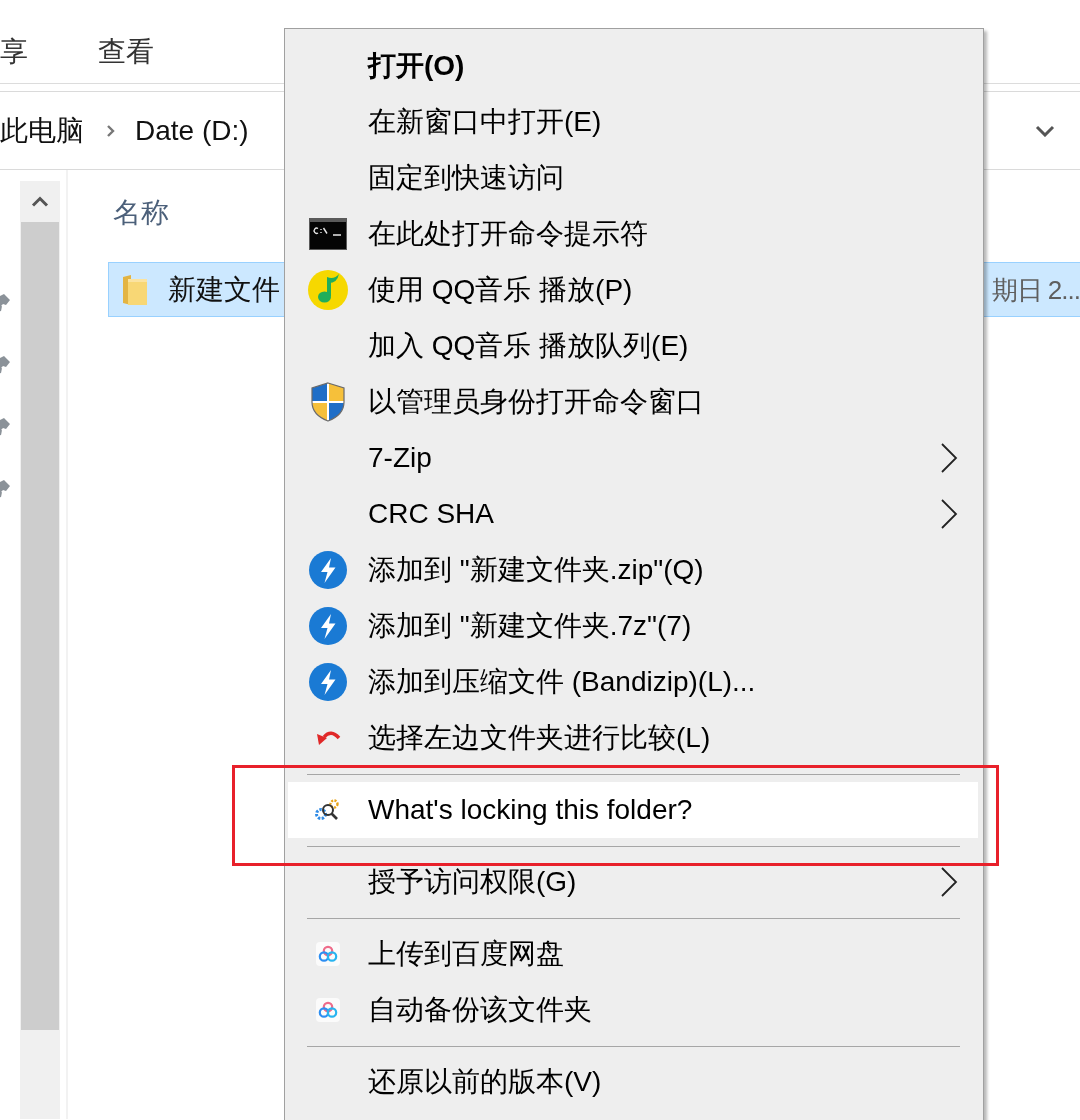  What do you see at coordinates (135, 289) in the screenshot?
I see `folder-icon` at bounding box center [135, 289].